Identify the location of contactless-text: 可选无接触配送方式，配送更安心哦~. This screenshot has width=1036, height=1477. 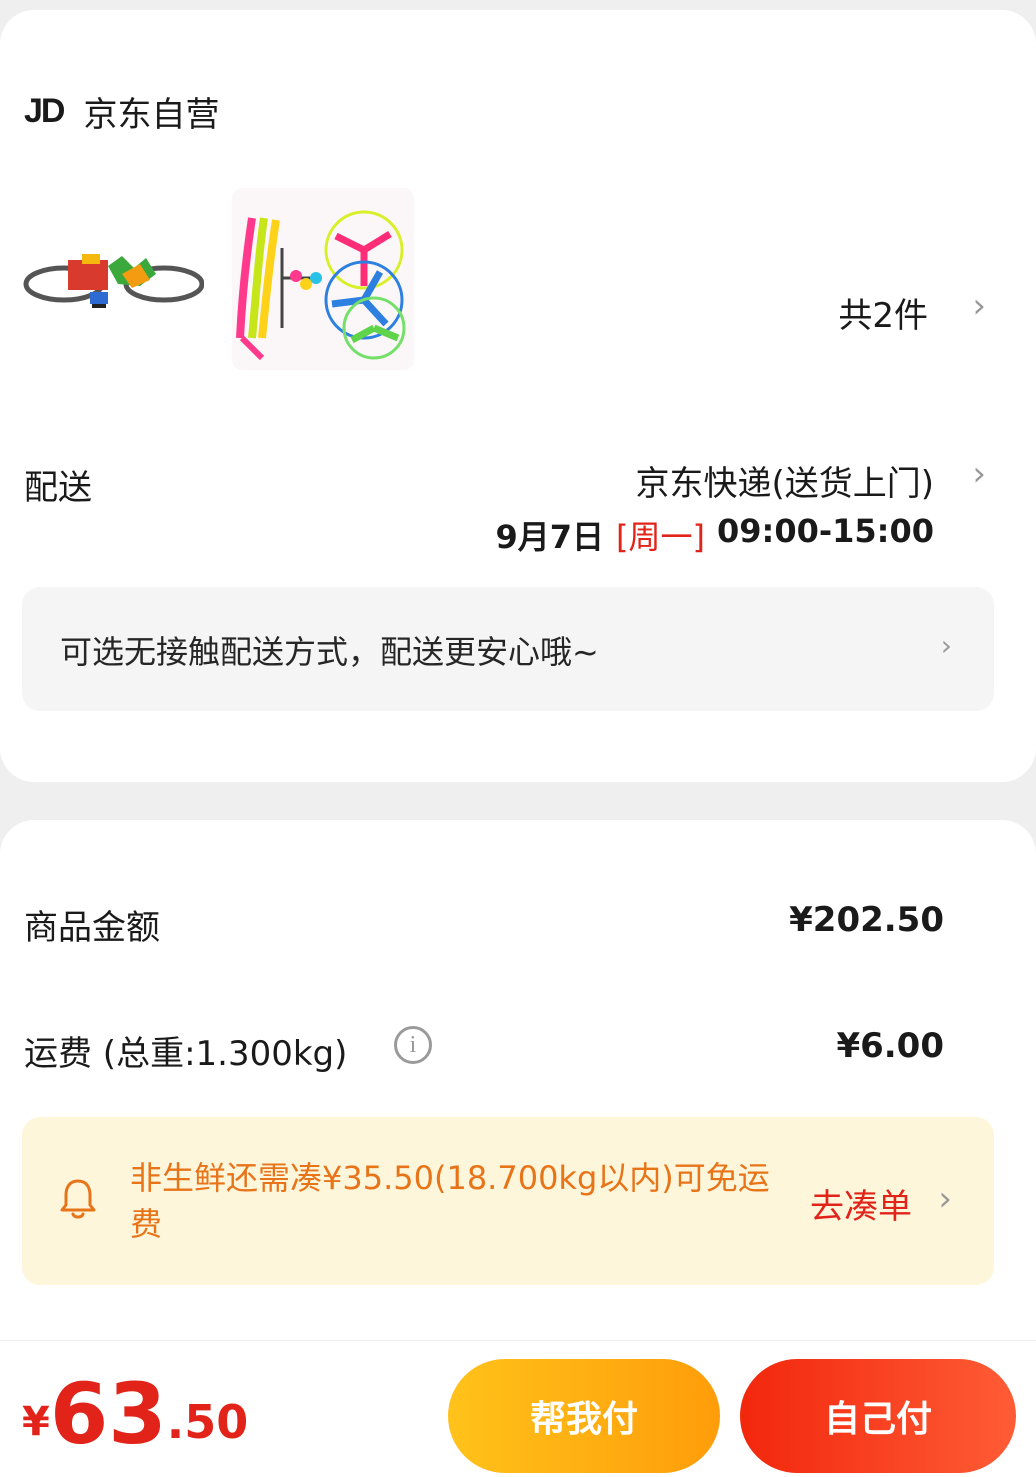
(329, 652).